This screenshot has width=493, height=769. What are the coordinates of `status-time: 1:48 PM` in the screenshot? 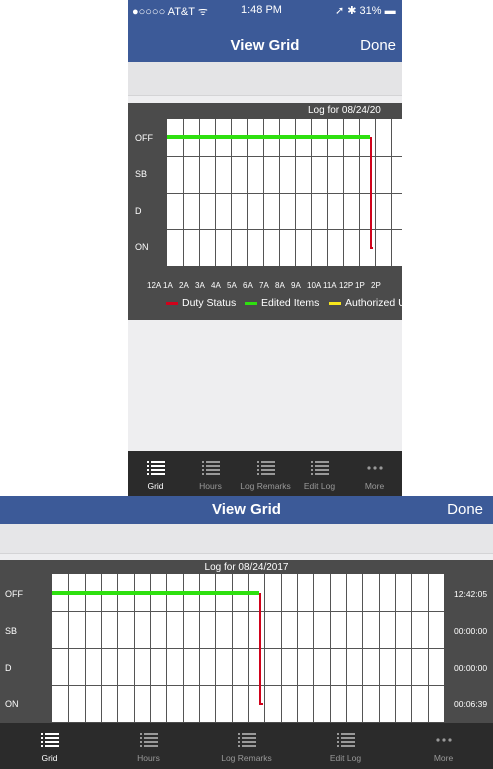 It's located at (261, 10).